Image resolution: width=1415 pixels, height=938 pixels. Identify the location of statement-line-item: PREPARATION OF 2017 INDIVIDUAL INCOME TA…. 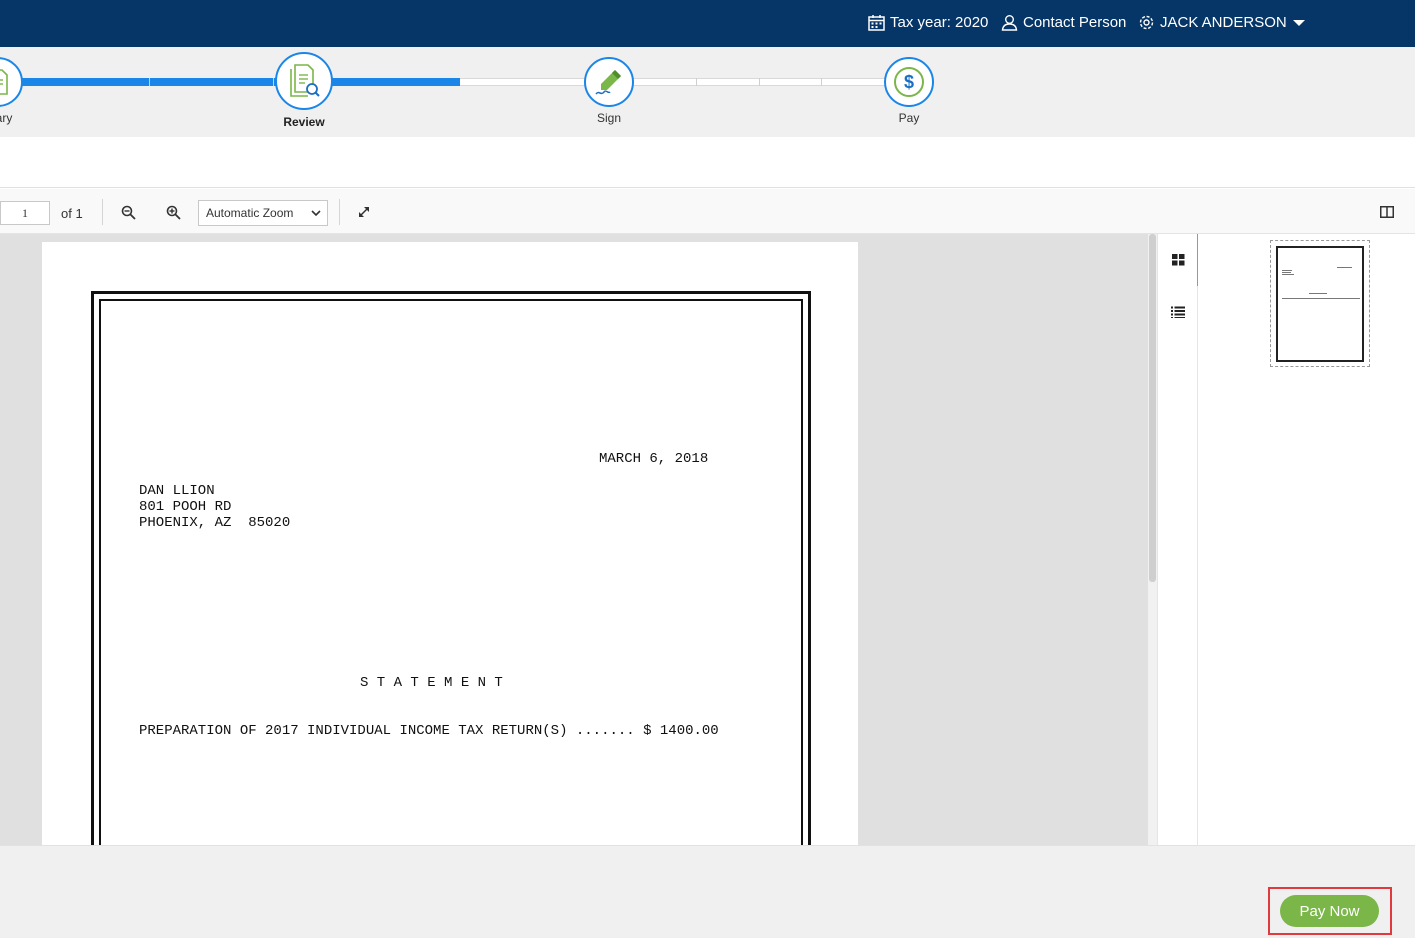
(429, 731).